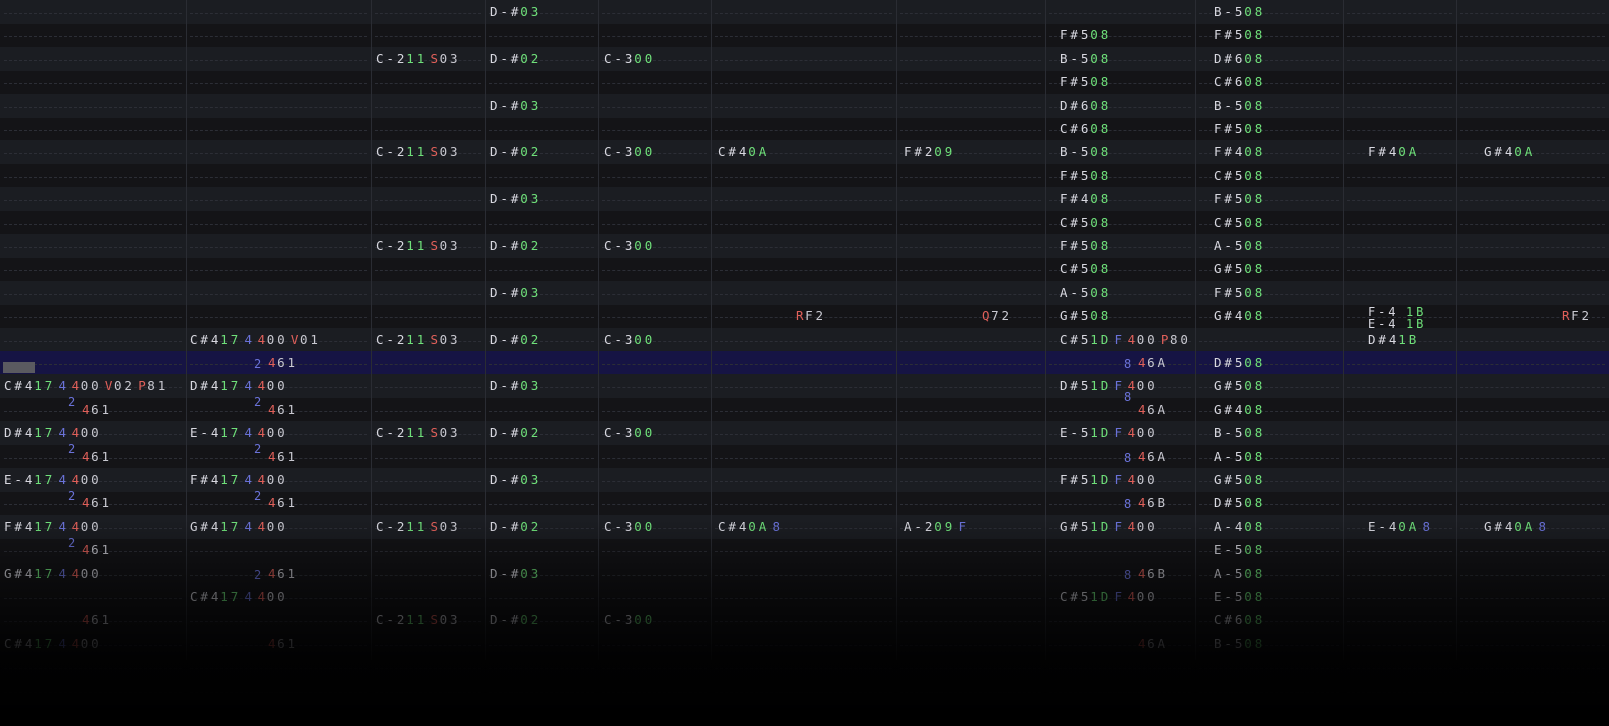 The height and width of the screenshot is (726, 1609). I want to click on note-cell: E-5, so click(1075, 433).